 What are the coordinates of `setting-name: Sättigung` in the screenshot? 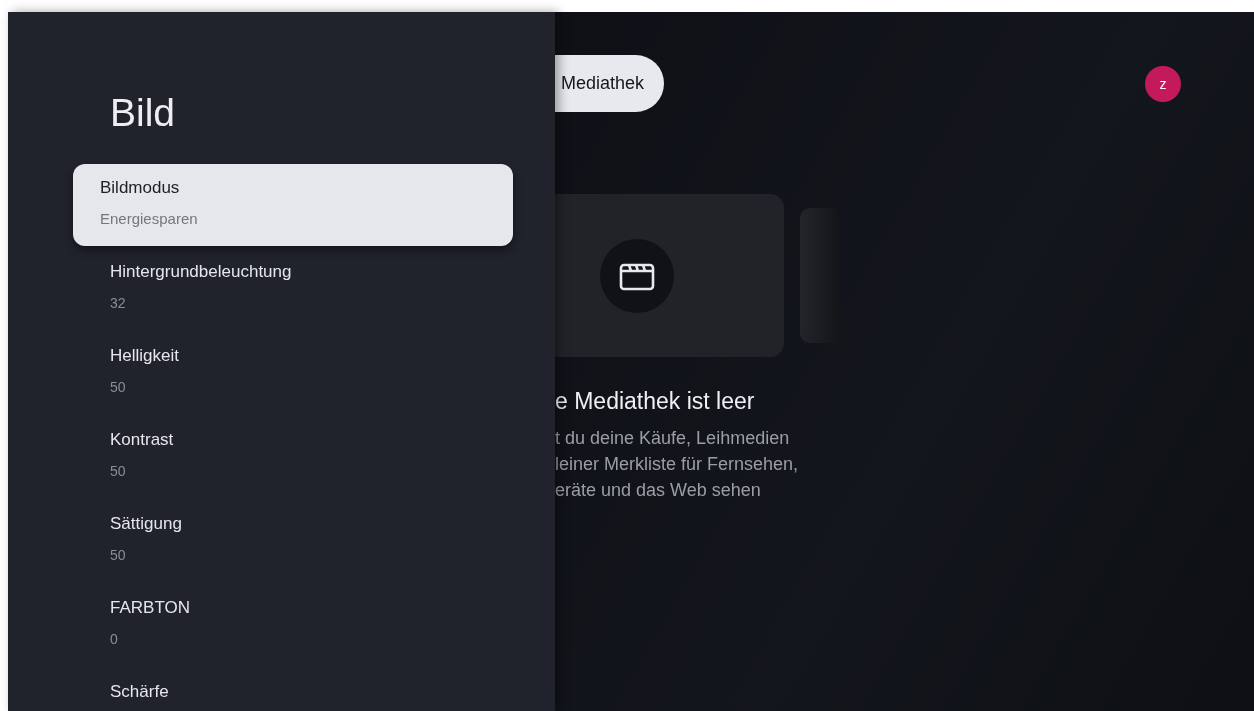 It's located at (146, 524).